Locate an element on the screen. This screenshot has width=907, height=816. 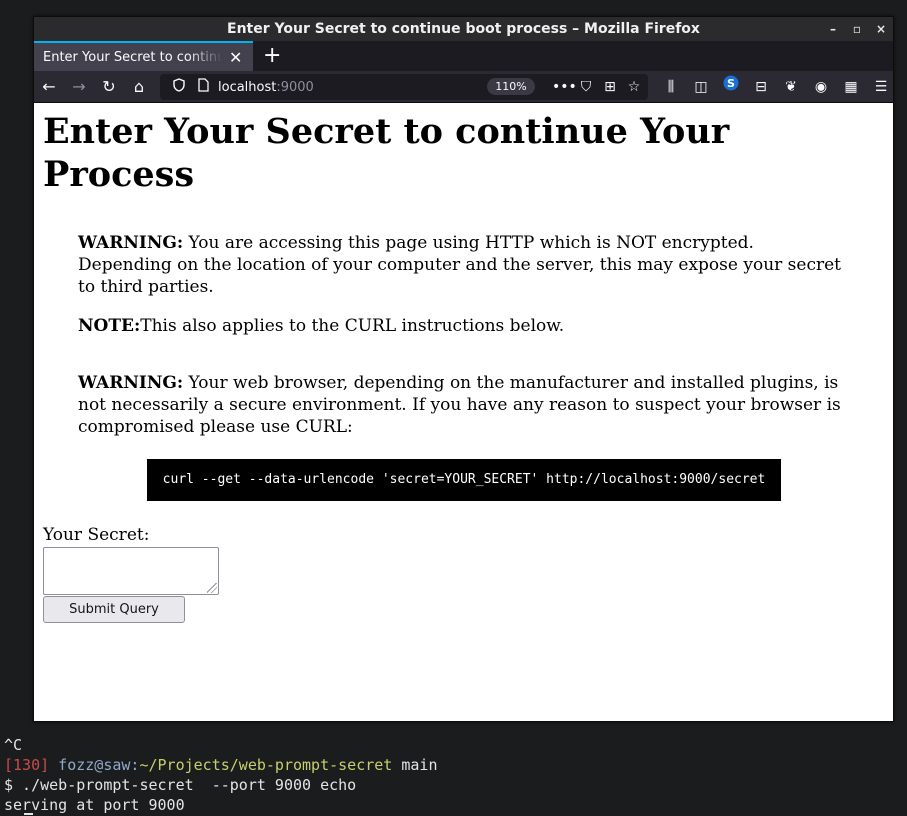
minimize-button: – is located at coordinates (833, 29).